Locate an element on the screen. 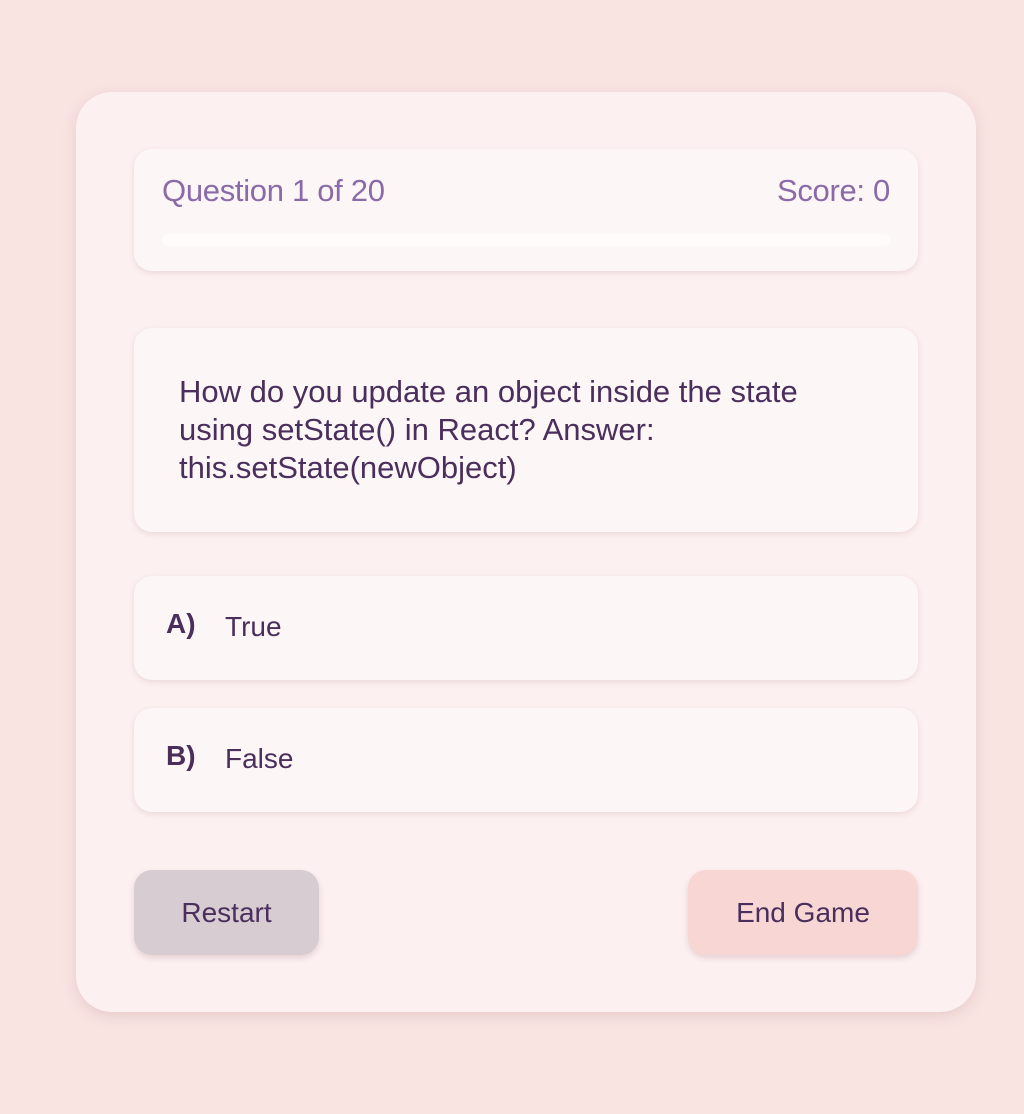 Image resolution: width=1024 pixels, height=1114 pixels. answer-option-false: B) False is located at coordinates (526, 760).